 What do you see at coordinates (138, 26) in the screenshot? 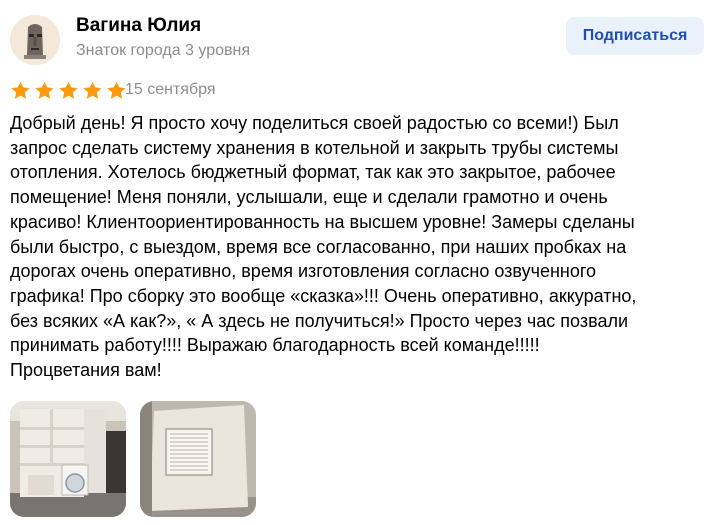
I see `author-name: Вагина Юлия` at bounding box center [138, 26].